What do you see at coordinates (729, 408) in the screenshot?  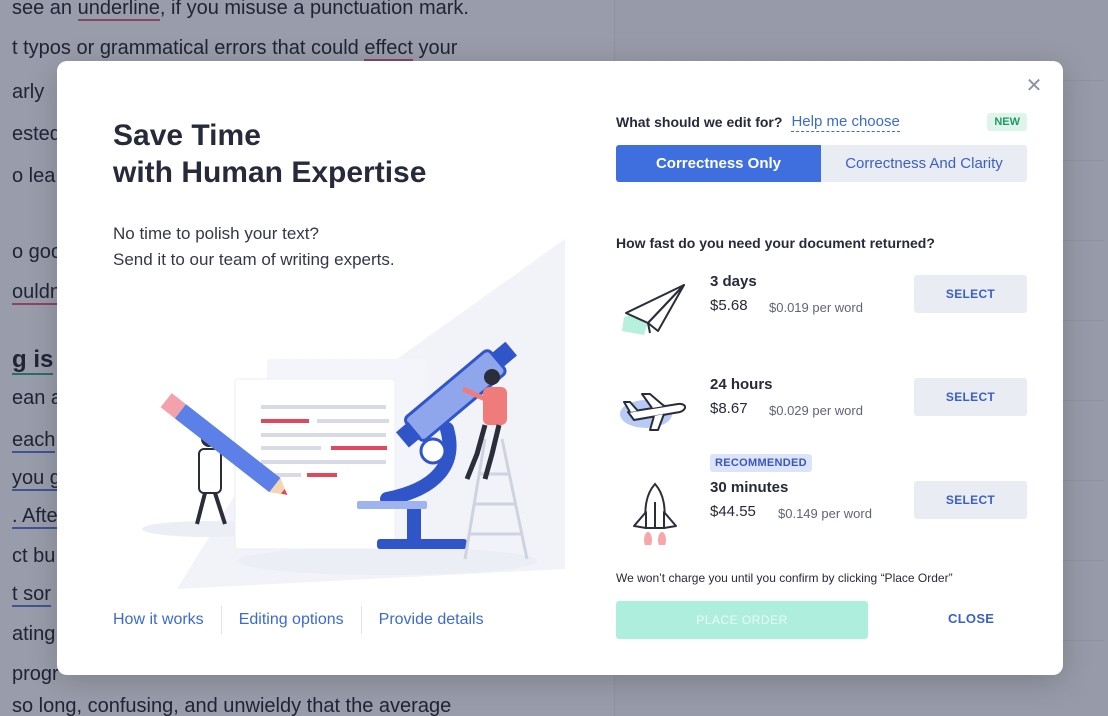 I see `option-price: $8.67` at bounding box center [729, 408].